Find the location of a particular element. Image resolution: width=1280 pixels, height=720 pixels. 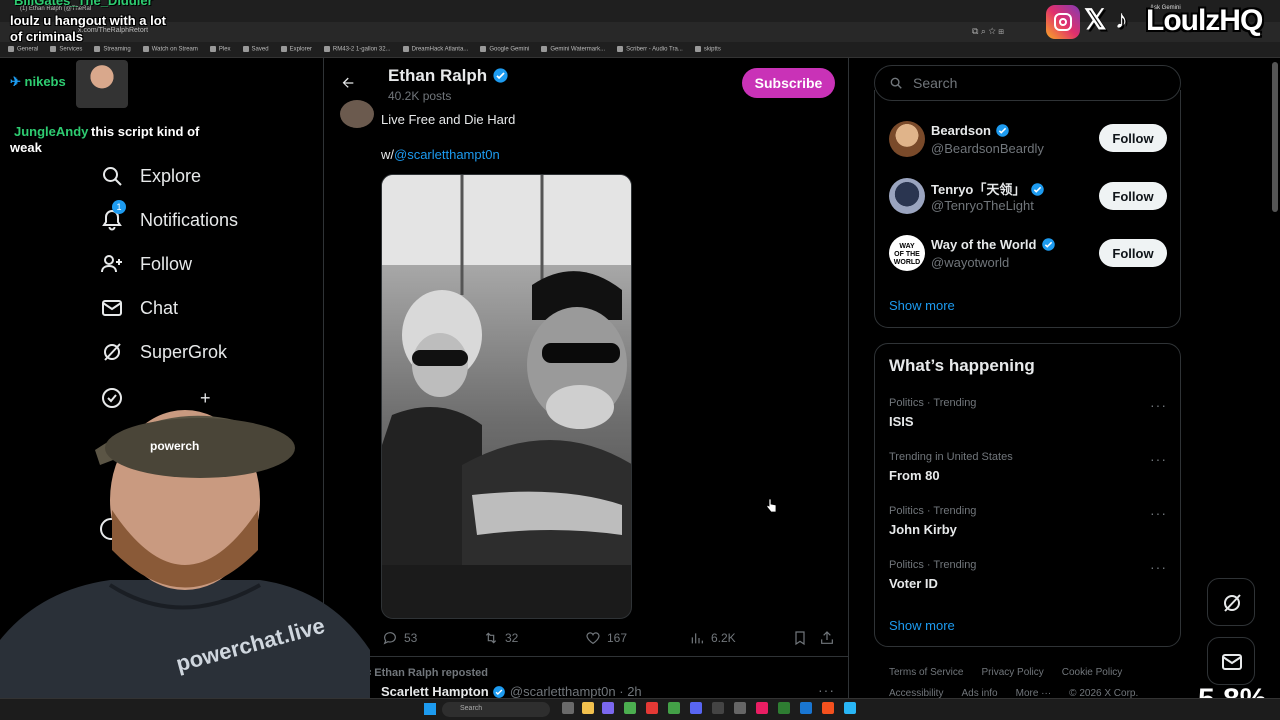

logo-way: WAY is located at coordinates (907, 246).